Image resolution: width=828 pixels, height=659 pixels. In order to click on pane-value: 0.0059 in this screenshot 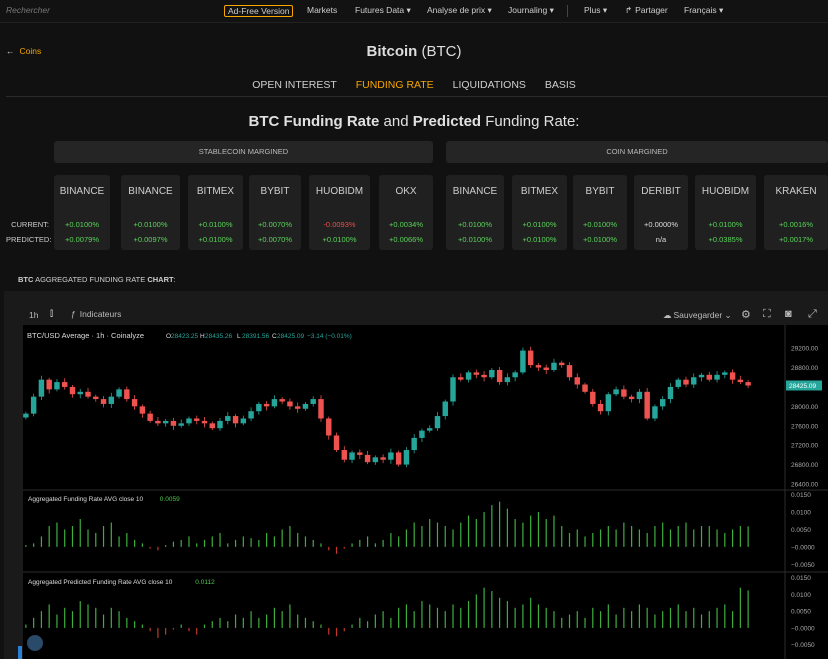, I will do `click(170, 499)`.